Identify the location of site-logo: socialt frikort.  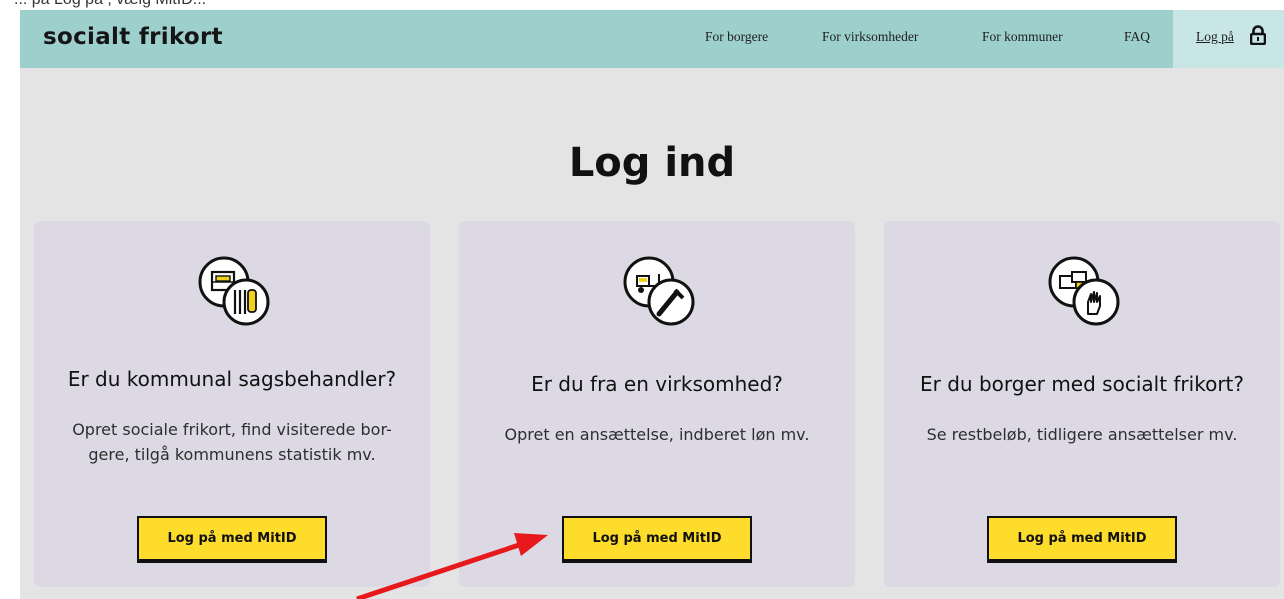
(133, 37).